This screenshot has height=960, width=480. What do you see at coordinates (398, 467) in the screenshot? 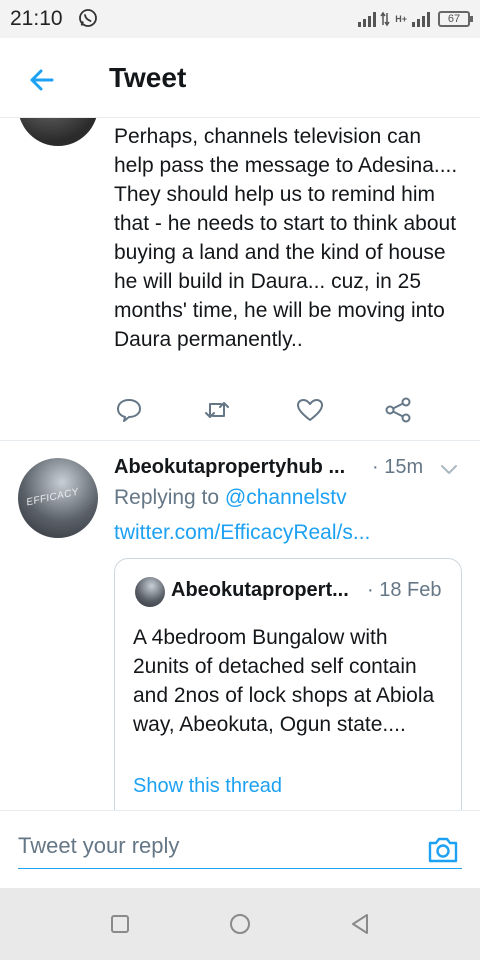
I see `tweet-time: · 15m` at bounding box center [398, 467].